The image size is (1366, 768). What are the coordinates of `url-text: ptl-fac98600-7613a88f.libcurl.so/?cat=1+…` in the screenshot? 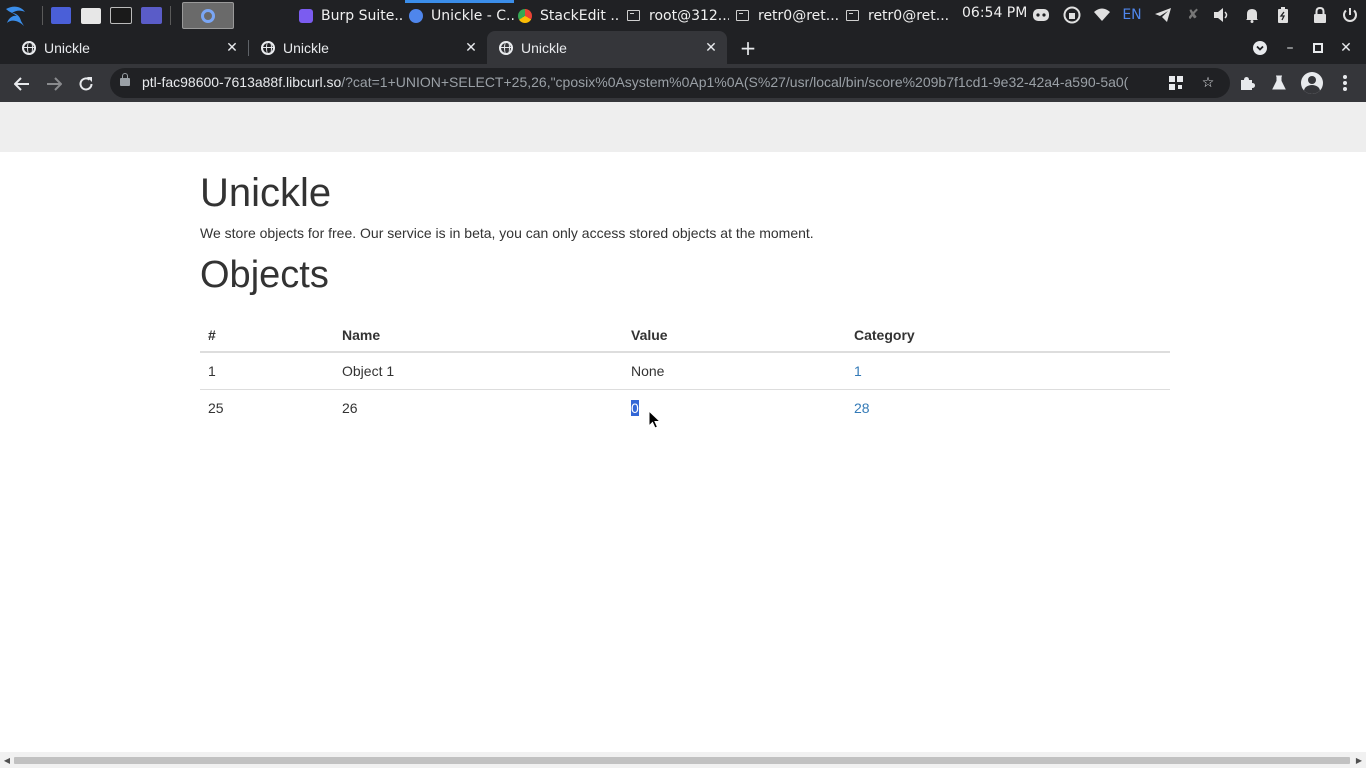 It's located at (650, 82).